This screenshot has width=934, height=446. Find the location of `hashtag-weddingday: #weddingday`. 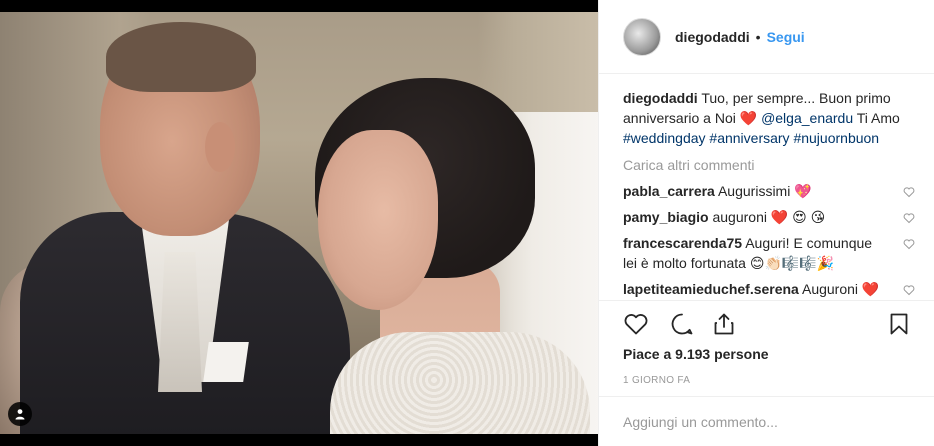

hashtag-weddingday: #weddingday is located at coordinates (664, 138).